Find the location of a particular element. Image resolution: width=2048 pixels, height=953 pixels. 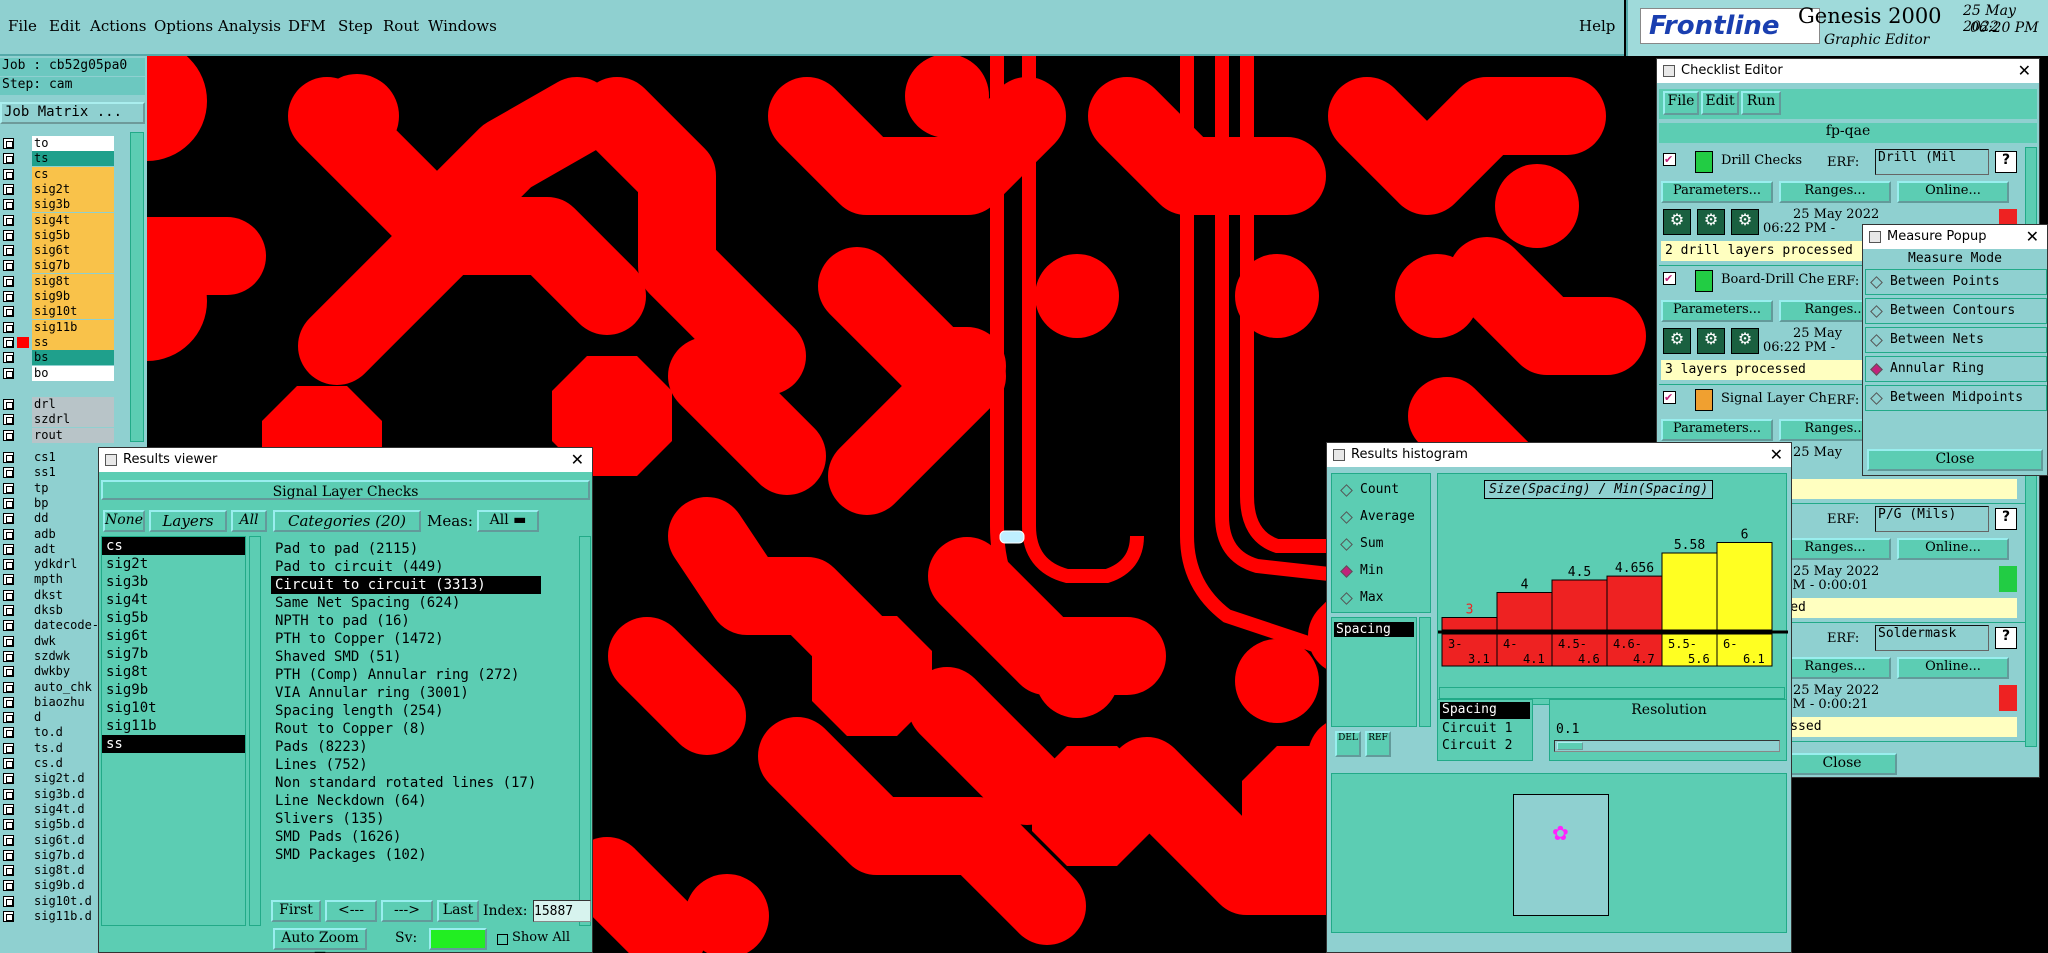

erf-field: Drill (Mil is located at coordinates (1932, 162).